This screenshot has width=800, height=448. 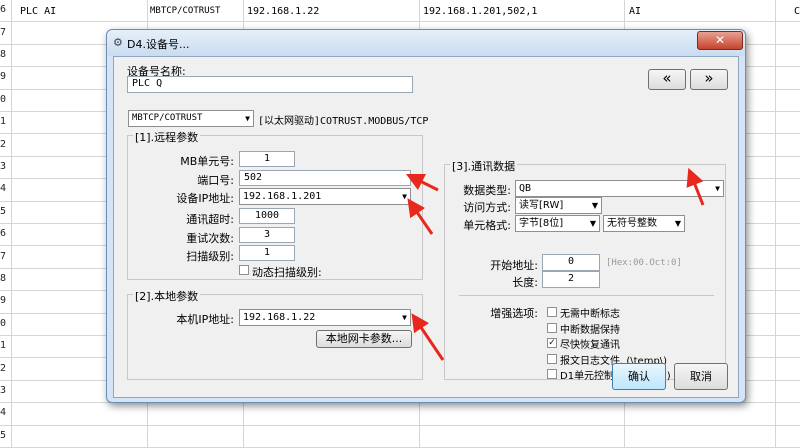 What do you see at coordinates (695, 186) in the screenshot?
I see `arrow-data-type` at bounding box center [695, 186].